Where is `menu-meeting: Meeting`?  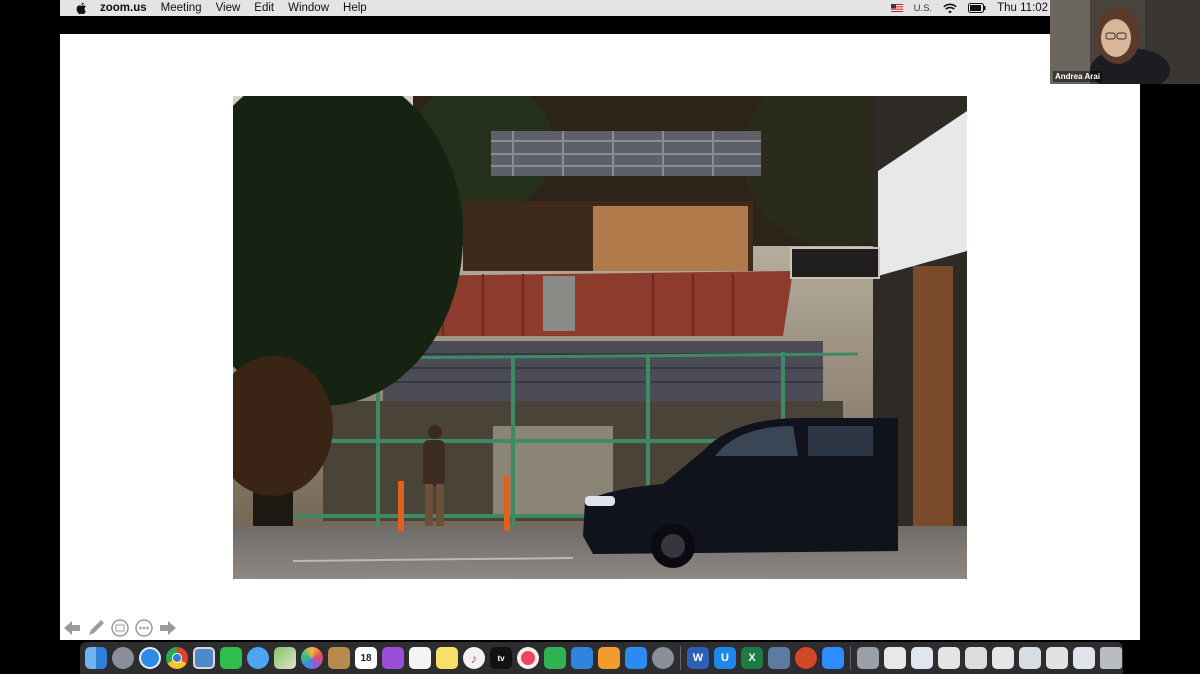
menu-meeting: Meeting is located at coordinates (181, 8).